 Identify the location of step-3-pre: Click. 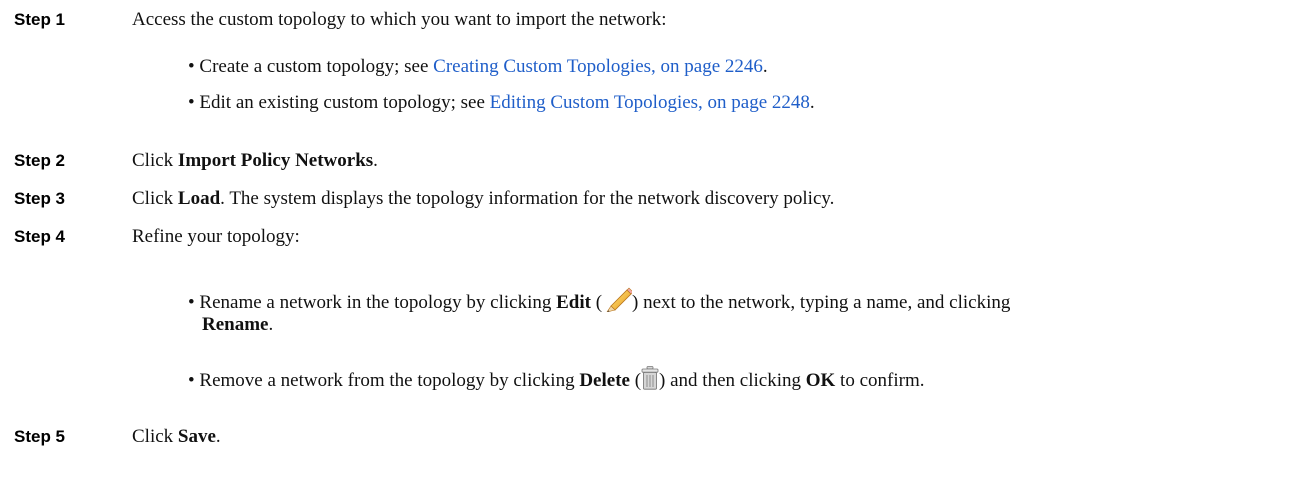
(155, 198).